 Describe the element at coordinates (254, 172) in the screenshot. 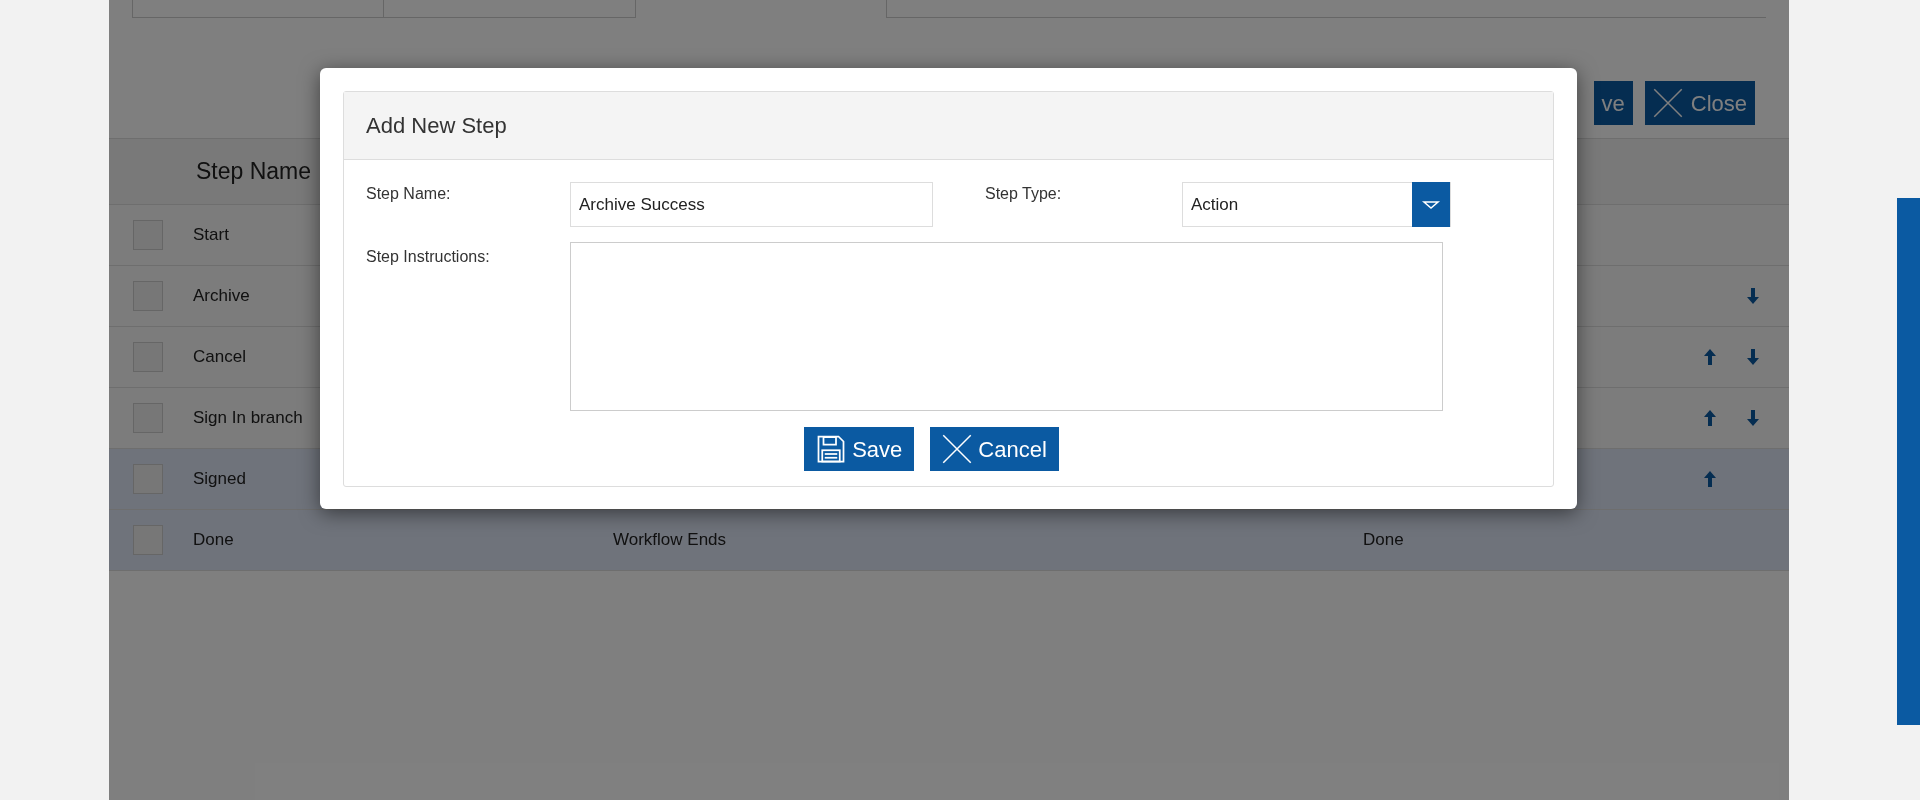

I see `column-header: Step Name` at that location.